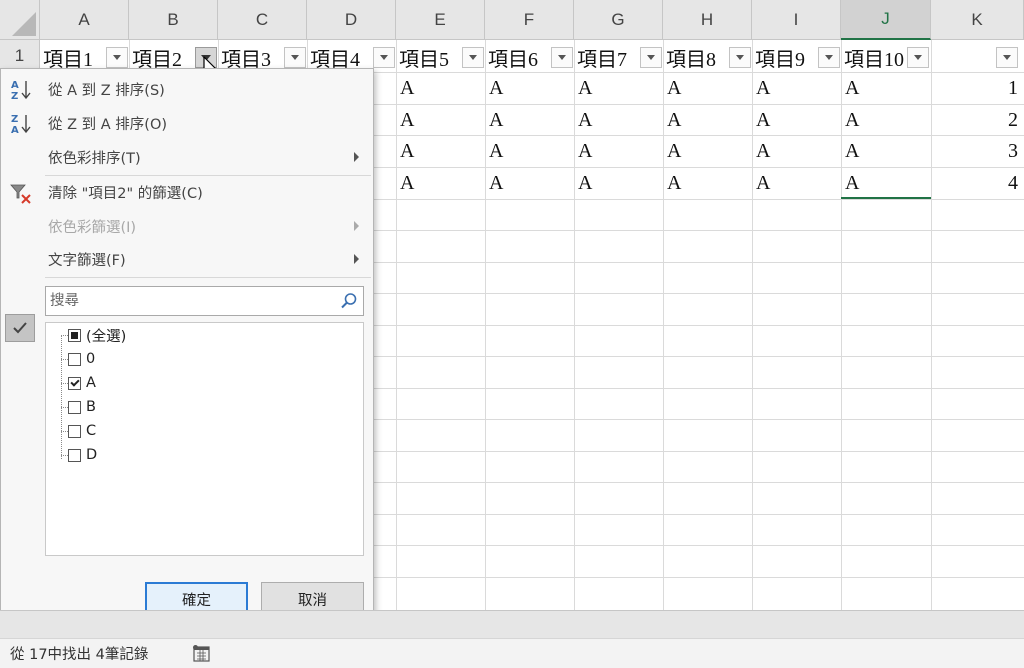  I want to click on list-item: 0, so click(78, 359).